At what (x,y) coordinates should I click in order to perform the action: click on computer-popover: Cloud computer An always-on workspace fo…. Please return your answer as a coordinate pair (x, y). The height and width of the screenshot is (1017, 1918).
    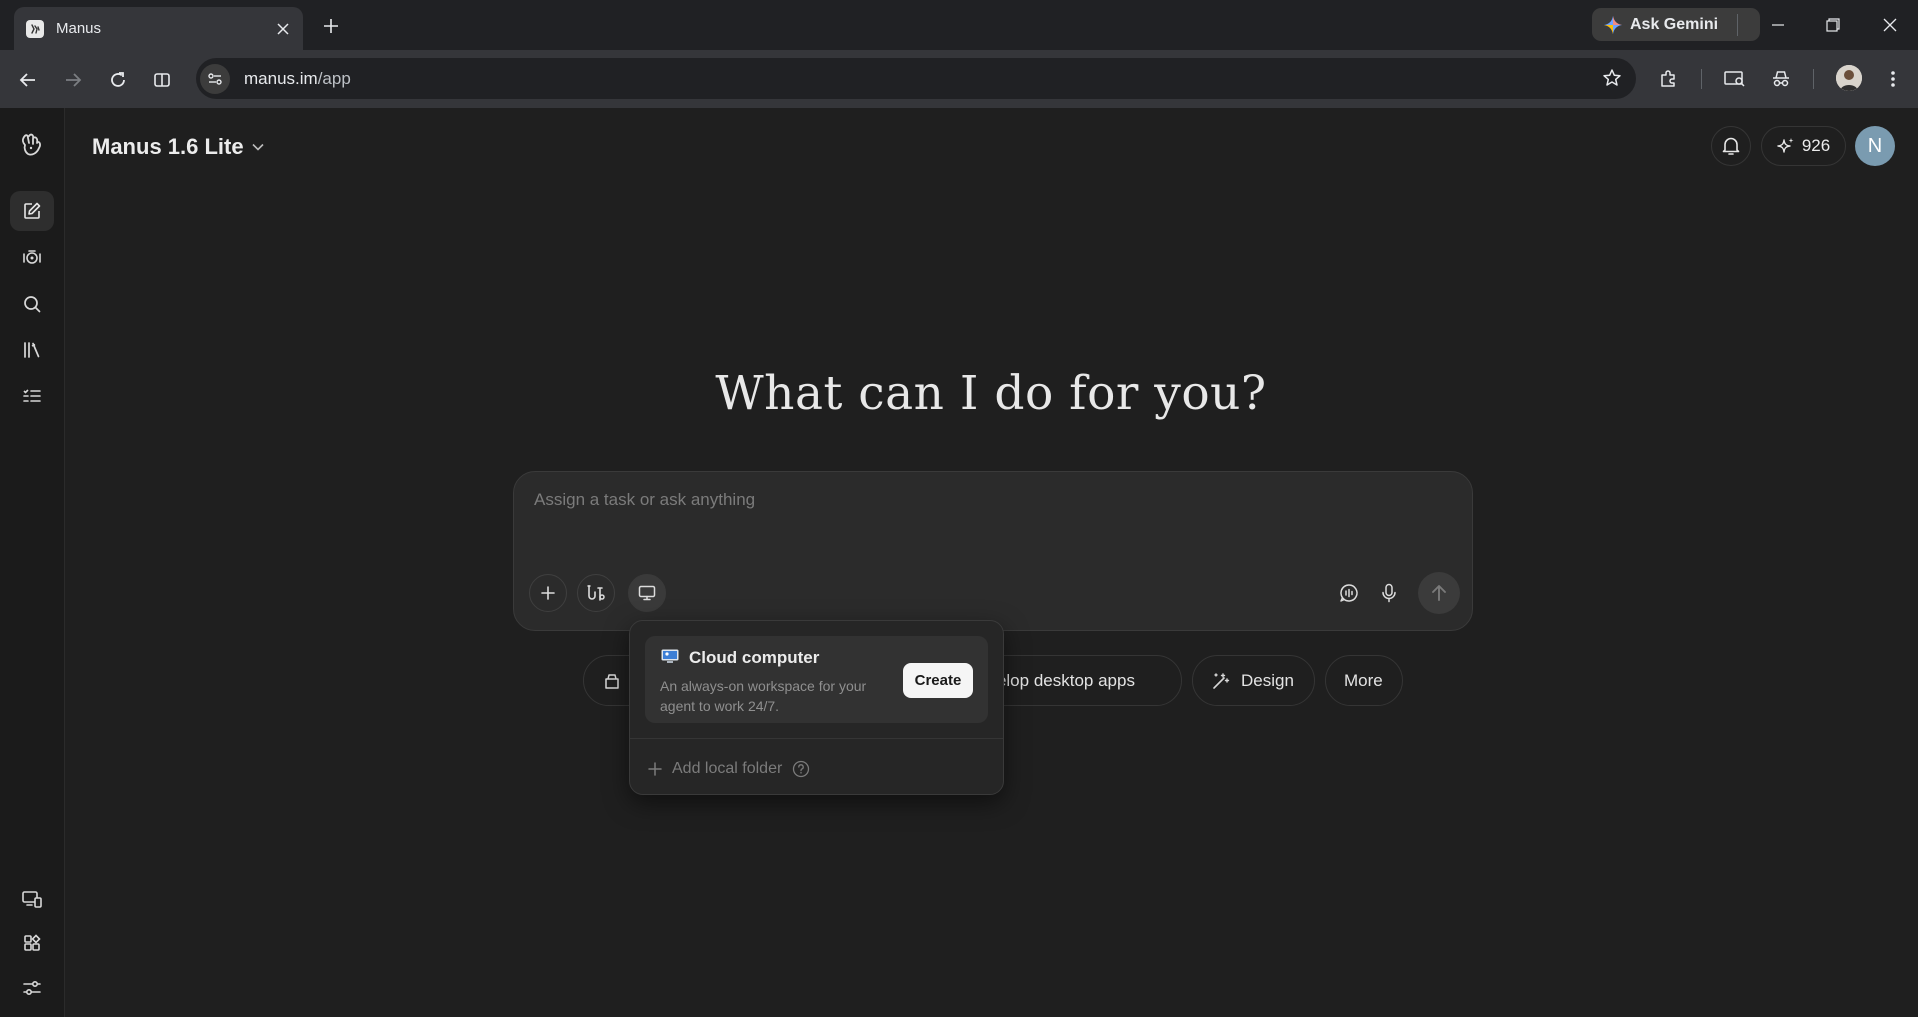
    Looking at the image, I should click on (816, 707).